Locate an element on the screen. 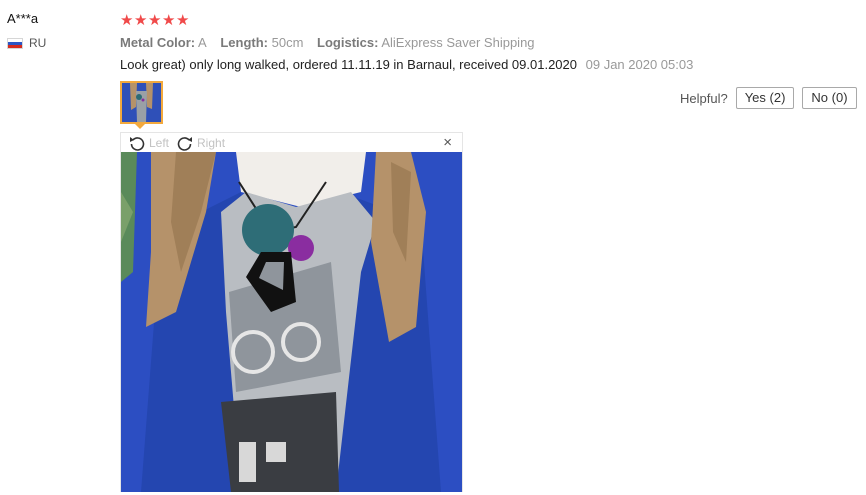  reviewer-country: RU is located at coordinates (26, 43).